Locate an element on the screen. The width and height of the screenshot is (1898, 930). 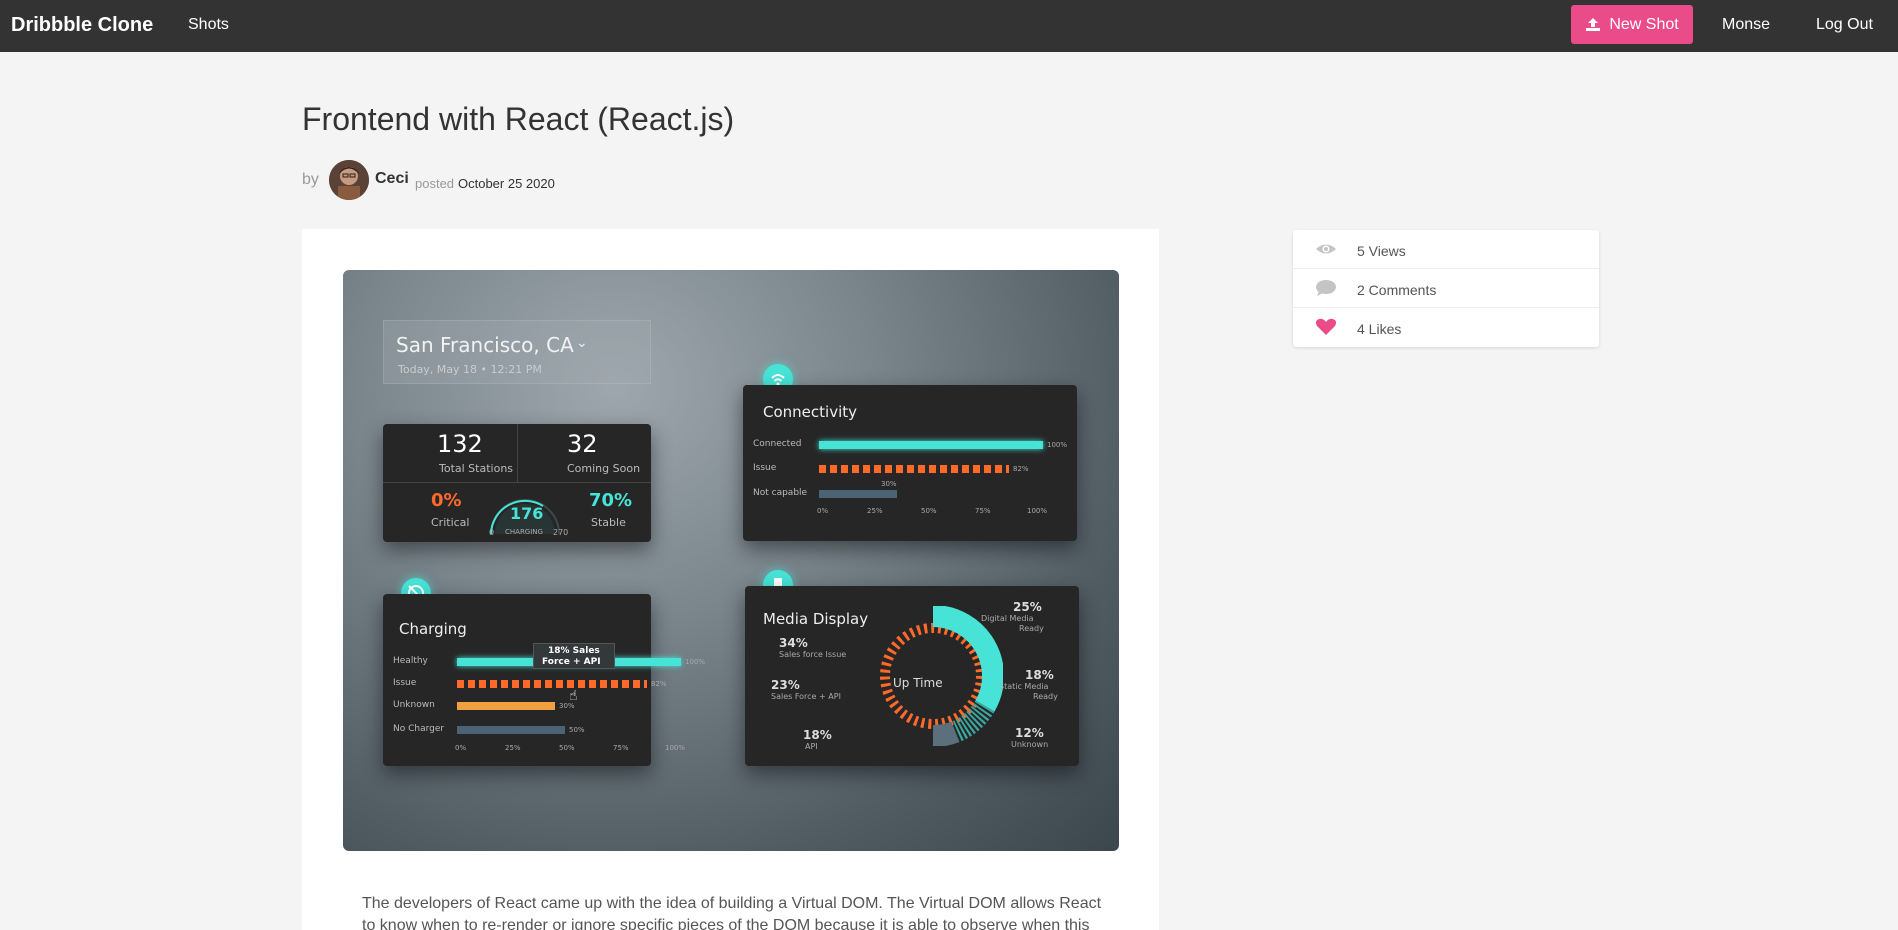
media-23-value: 23% is located at coordinates (785, 685).